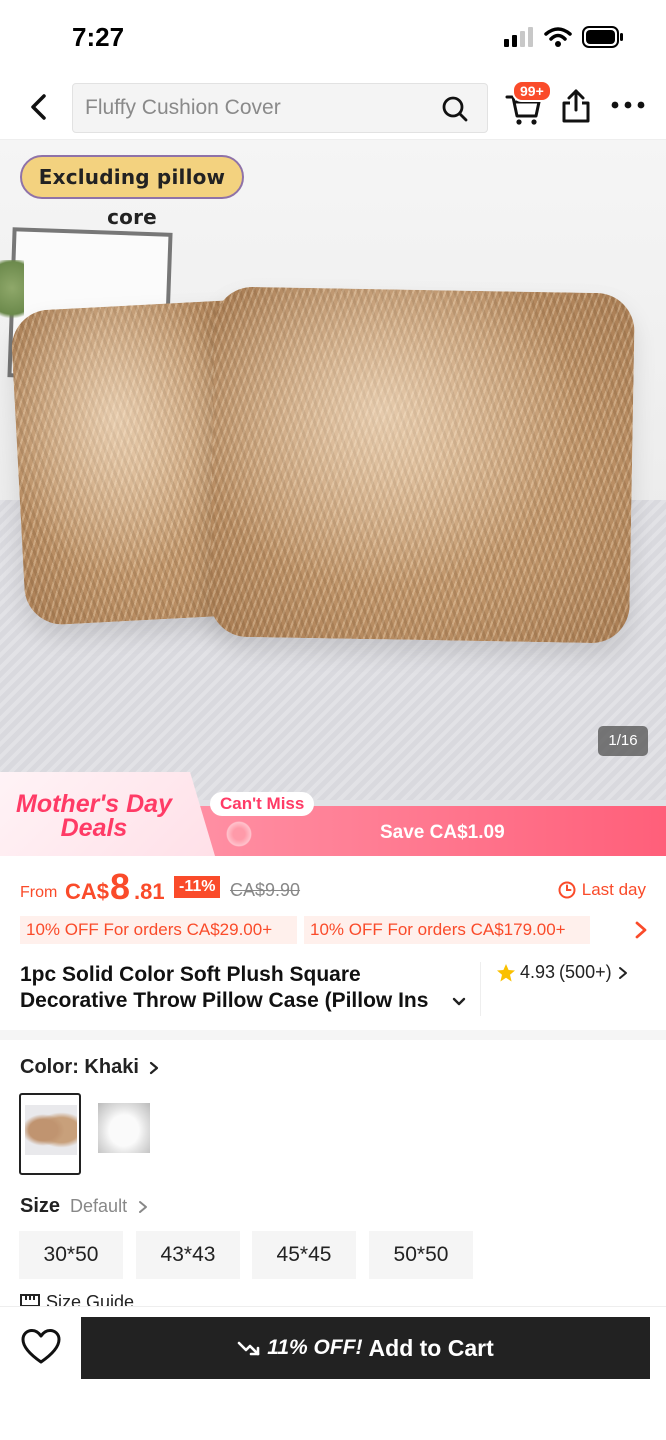 Image resolution: width=666 pixels, height=1440 pixels. What do you see at coordinates (628, 105) in the screenshot?
I see `more-options-icon` at bounding box center [628, 105].